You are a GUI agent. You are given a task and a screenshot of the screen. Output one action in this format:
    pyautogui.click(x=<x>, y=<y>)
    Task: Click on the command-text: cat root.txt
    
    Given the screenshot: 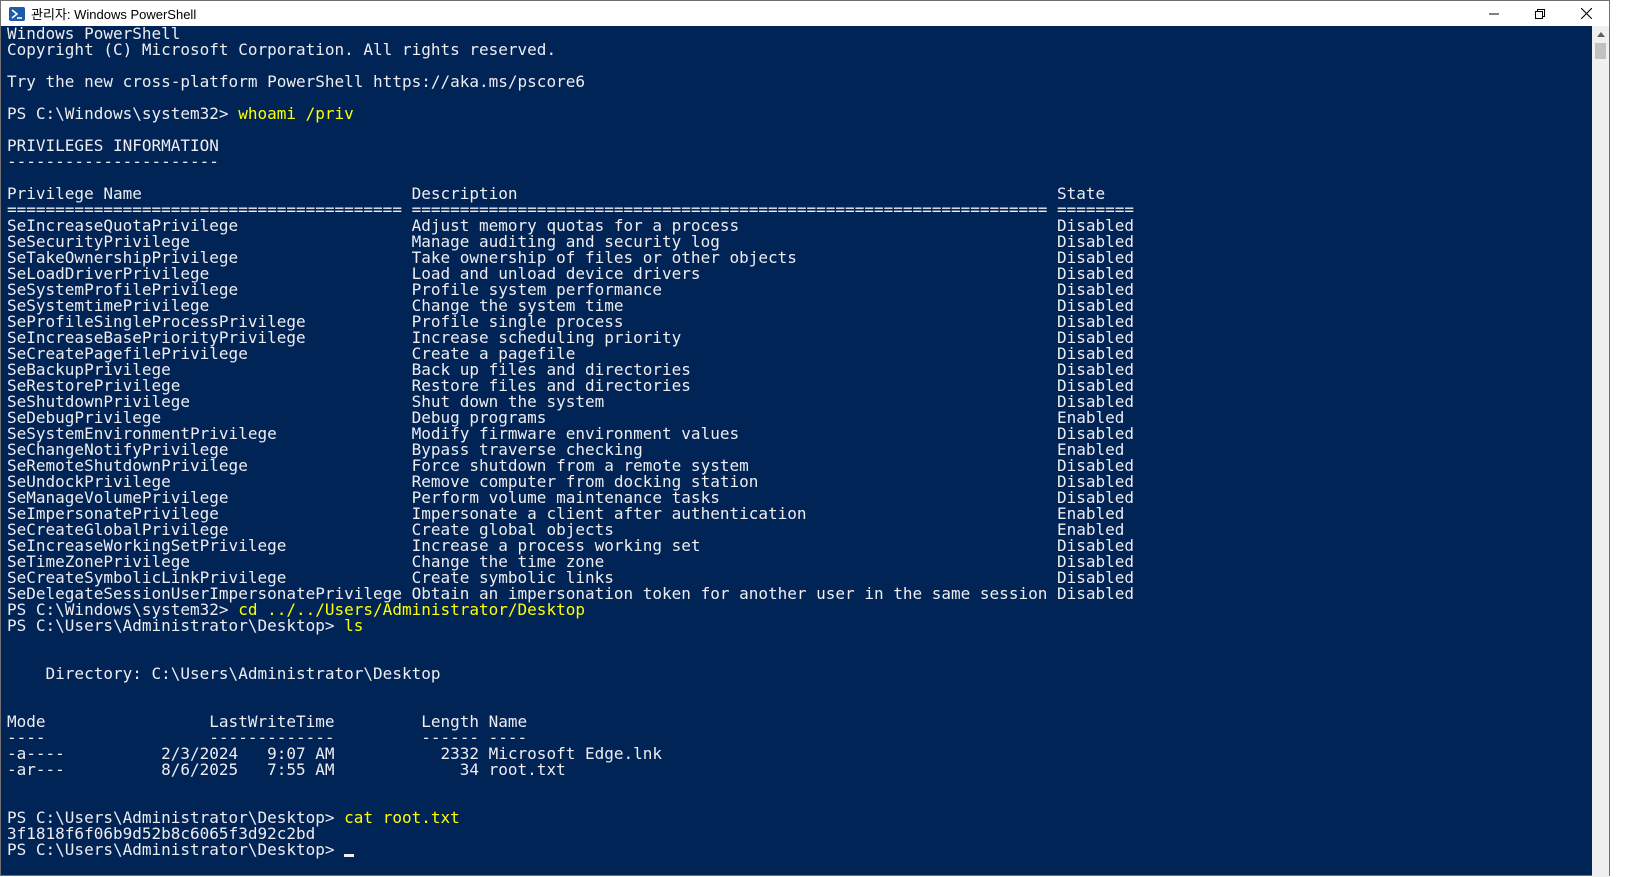 What is the action you would take?
    pyautogui.click(x=402, y=817)
    